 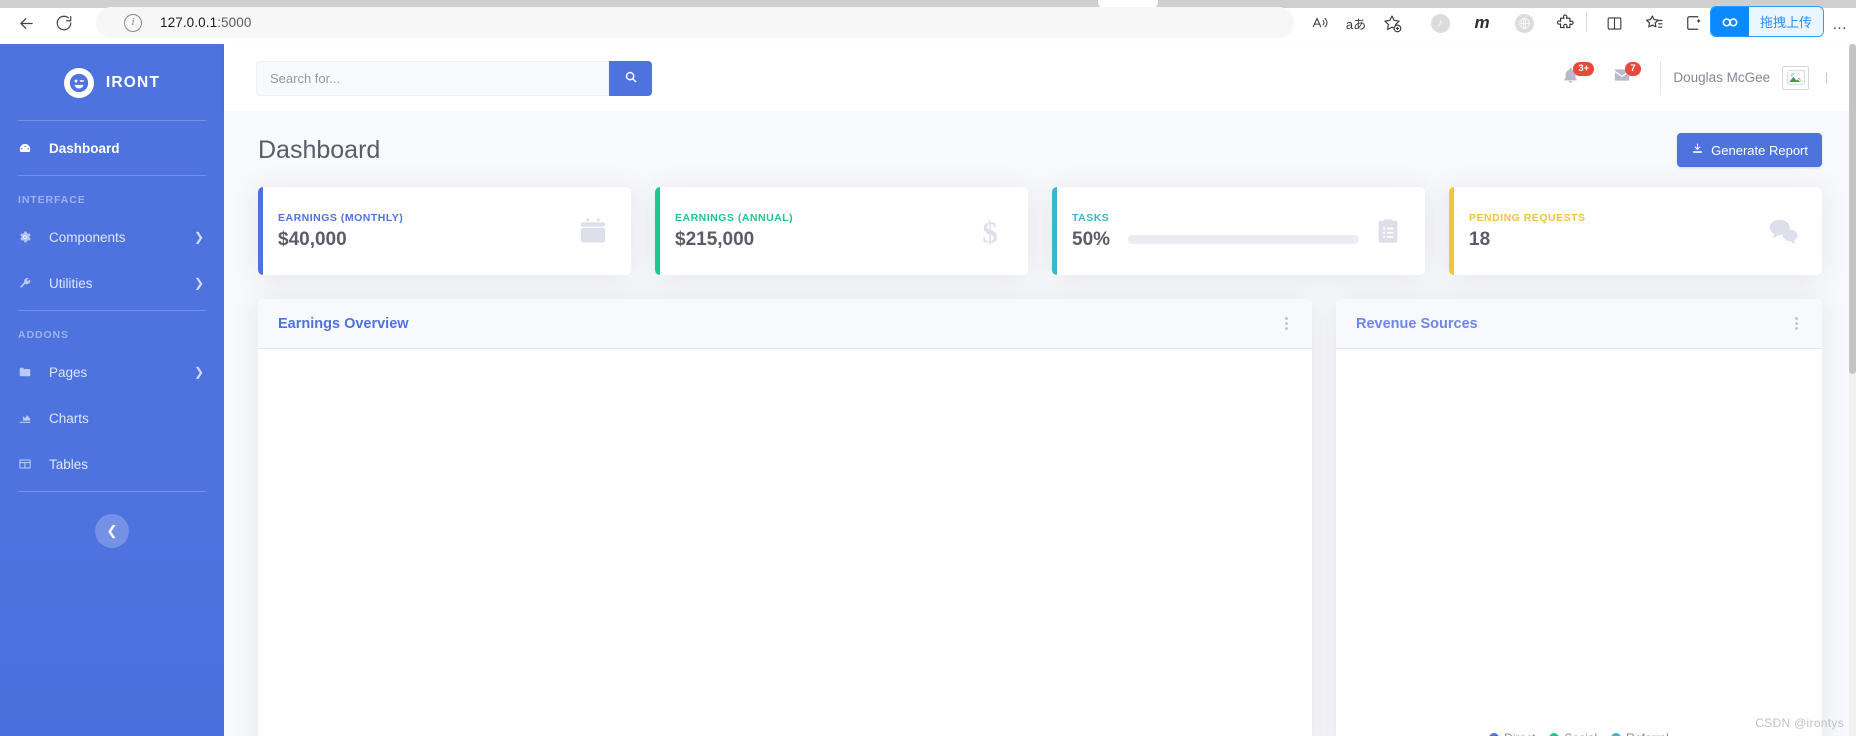 I want to click on user-menu: Douglas McGee |, so click(x=1754, y=77).